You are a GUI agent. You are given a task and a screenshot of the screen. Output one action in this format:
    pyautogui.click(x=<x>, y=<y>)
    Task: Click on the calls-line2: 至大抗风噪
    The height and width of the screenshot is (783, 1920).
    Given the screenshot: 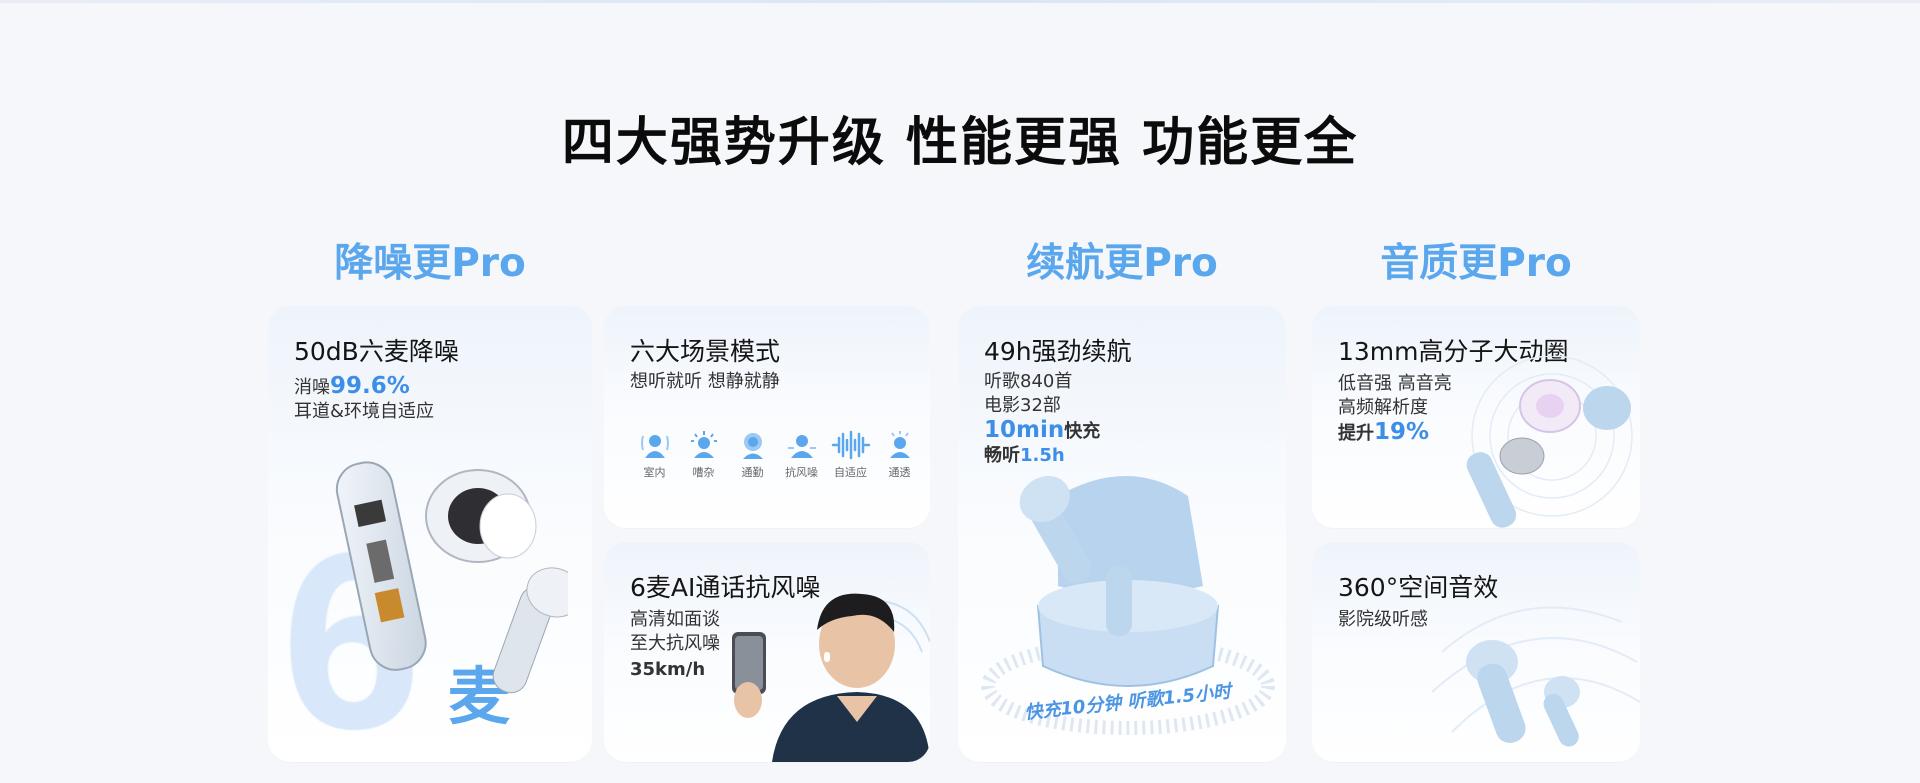 What is the action you would take?
    pyautogui.click(x=675, y=643)
    